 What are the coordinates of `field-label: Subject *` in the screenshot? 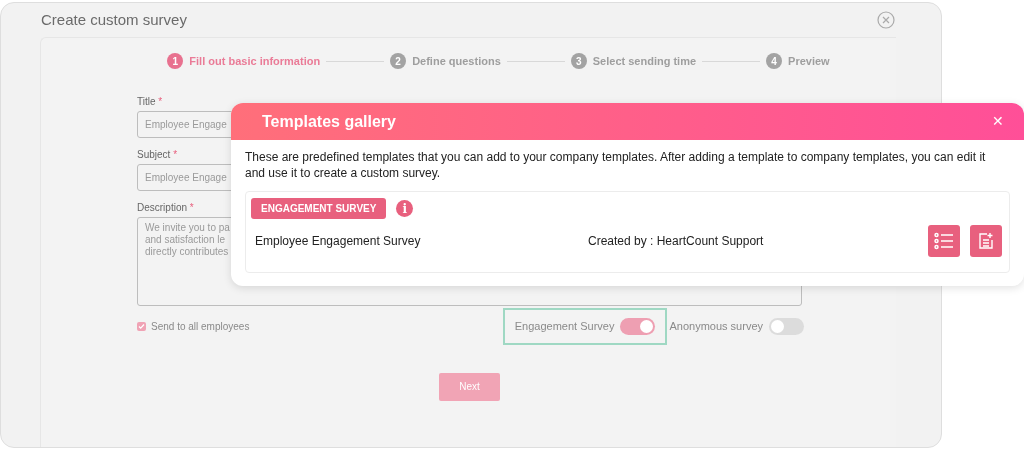 It's located at (157, 154).